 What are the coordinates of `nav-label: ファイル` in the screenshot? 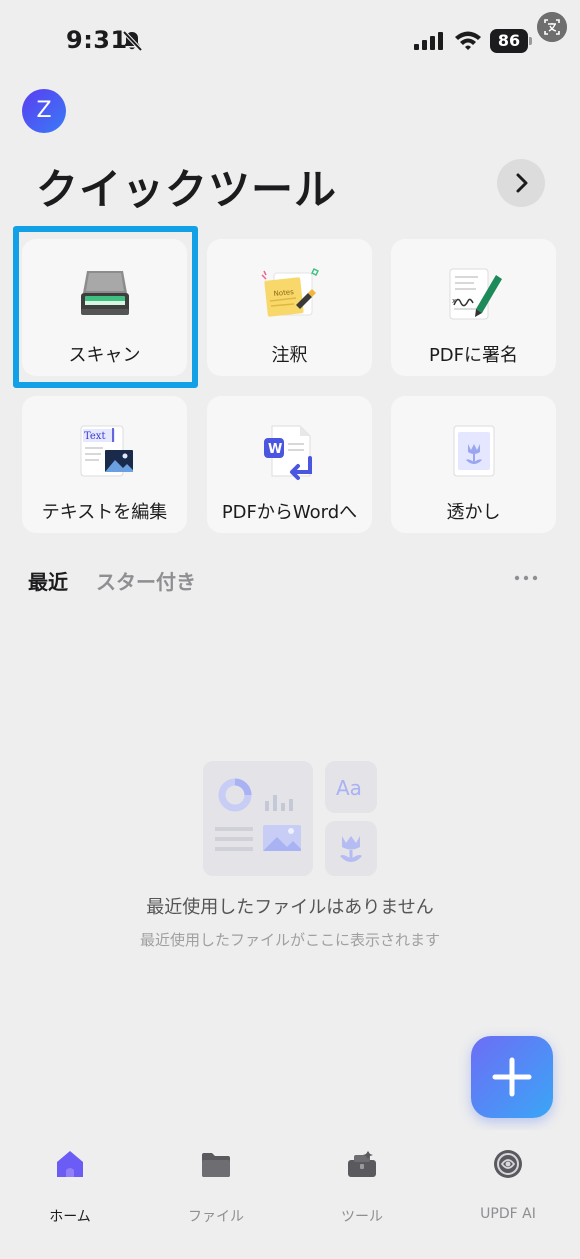 It's located at (216, 1217).